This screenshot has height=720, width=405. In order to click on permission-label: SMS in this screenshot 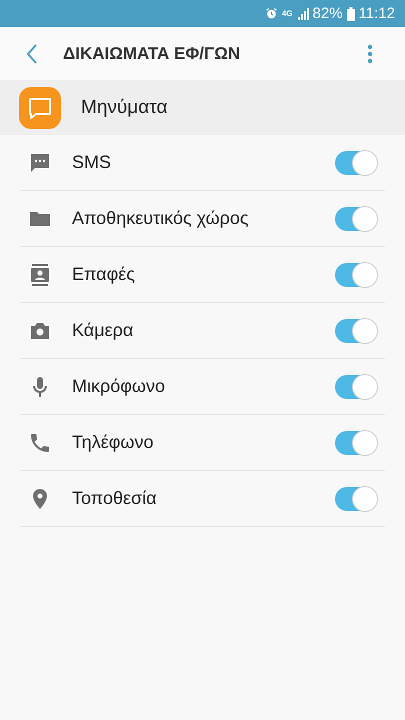, I will do `click(92, 162)`.